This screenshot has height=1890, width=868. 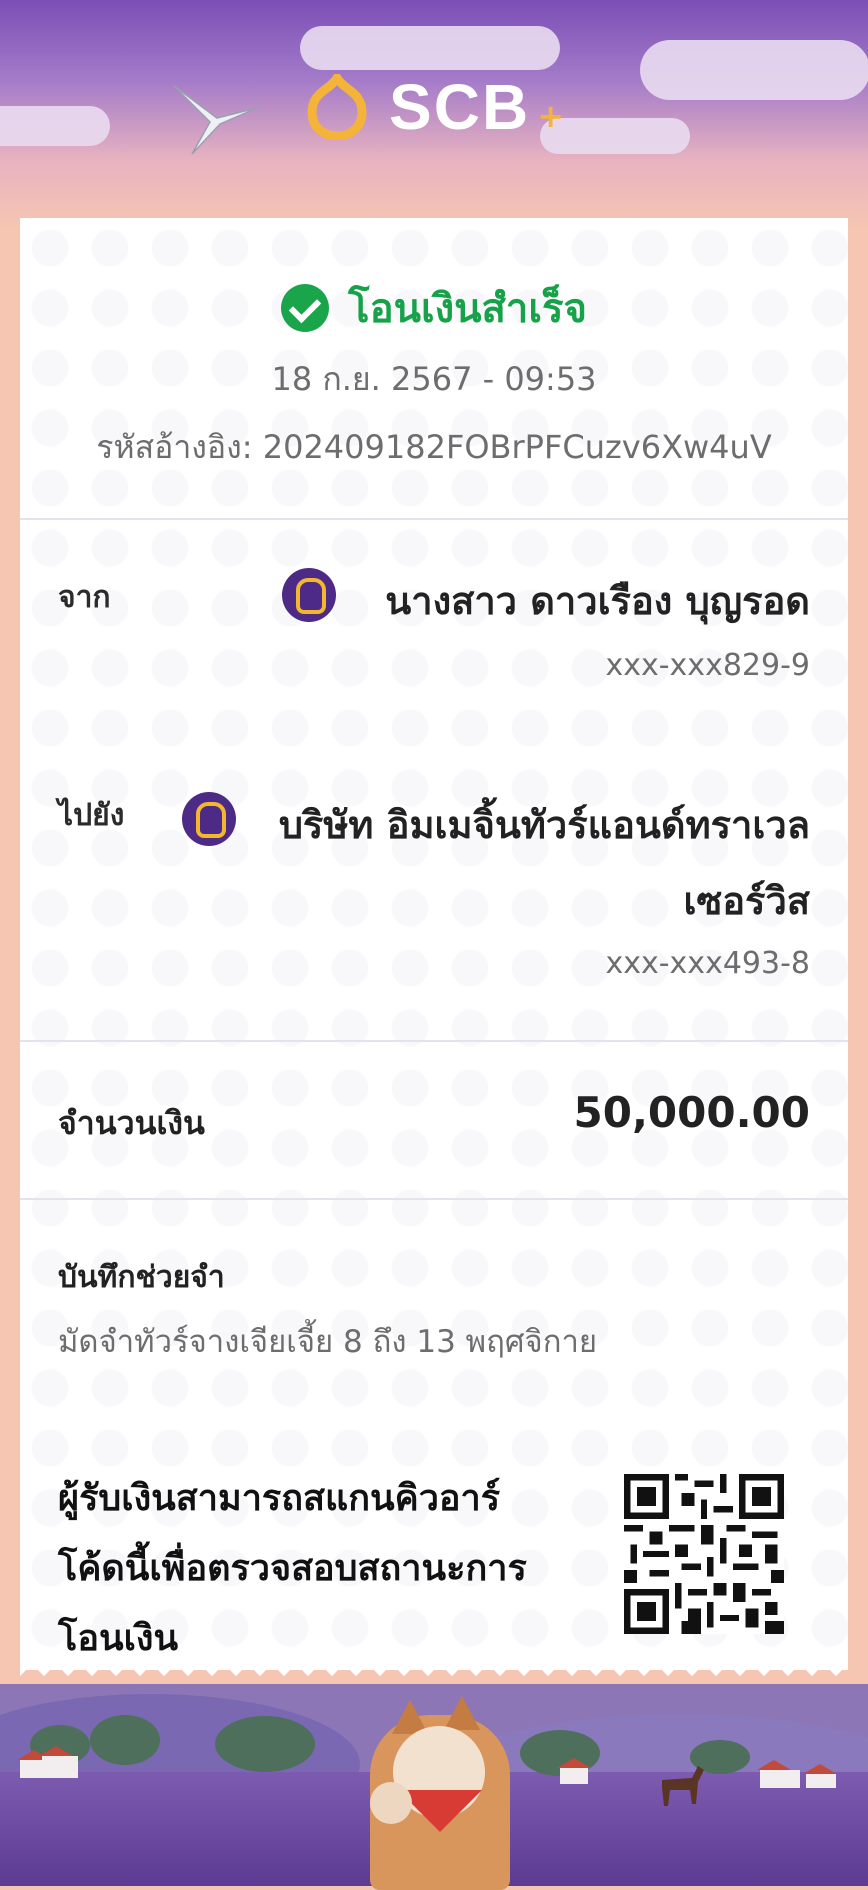 I want to click on scb-brand: SCB +, so click(x=434, y=107).